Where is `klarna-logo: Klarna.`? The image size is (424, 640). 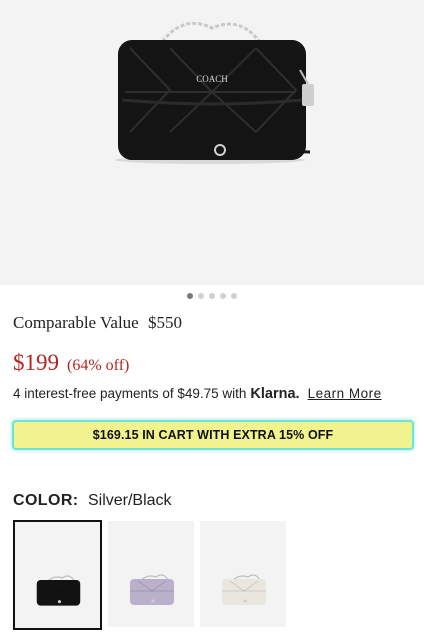 klarna-logo: Klarna. is located at coordinates (275, 394).